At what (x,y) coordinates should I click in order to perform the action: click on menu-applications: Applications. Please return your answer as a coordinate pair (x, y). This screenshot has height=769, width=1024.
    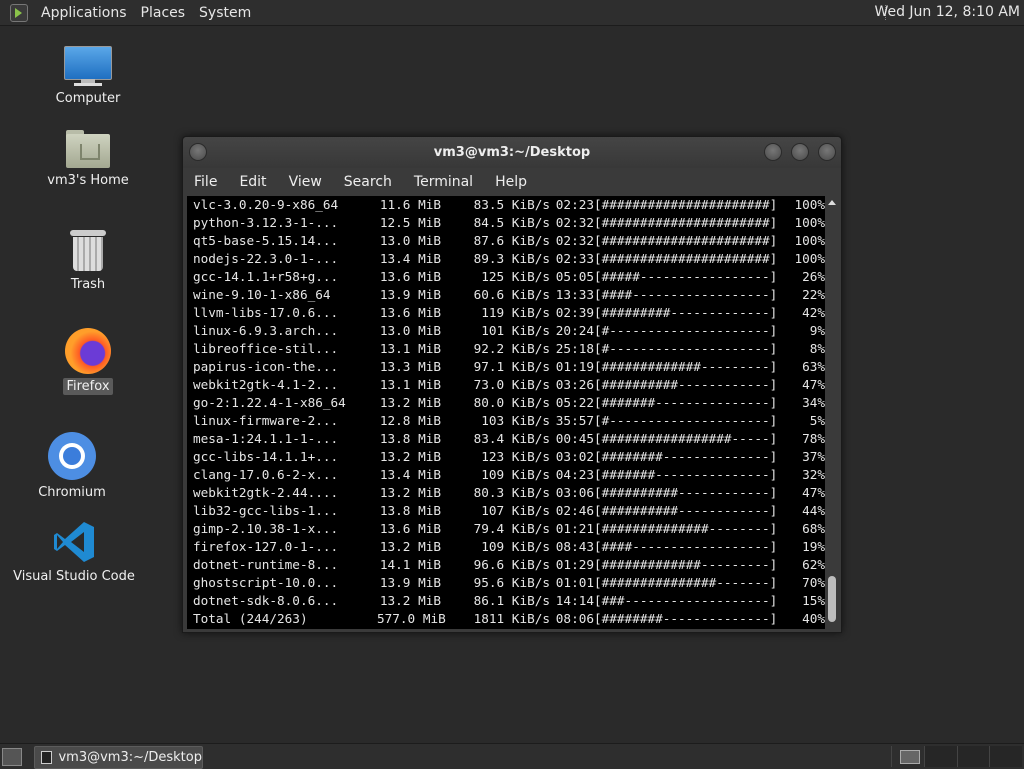
    Looking at the image, I should click on (84, 13).